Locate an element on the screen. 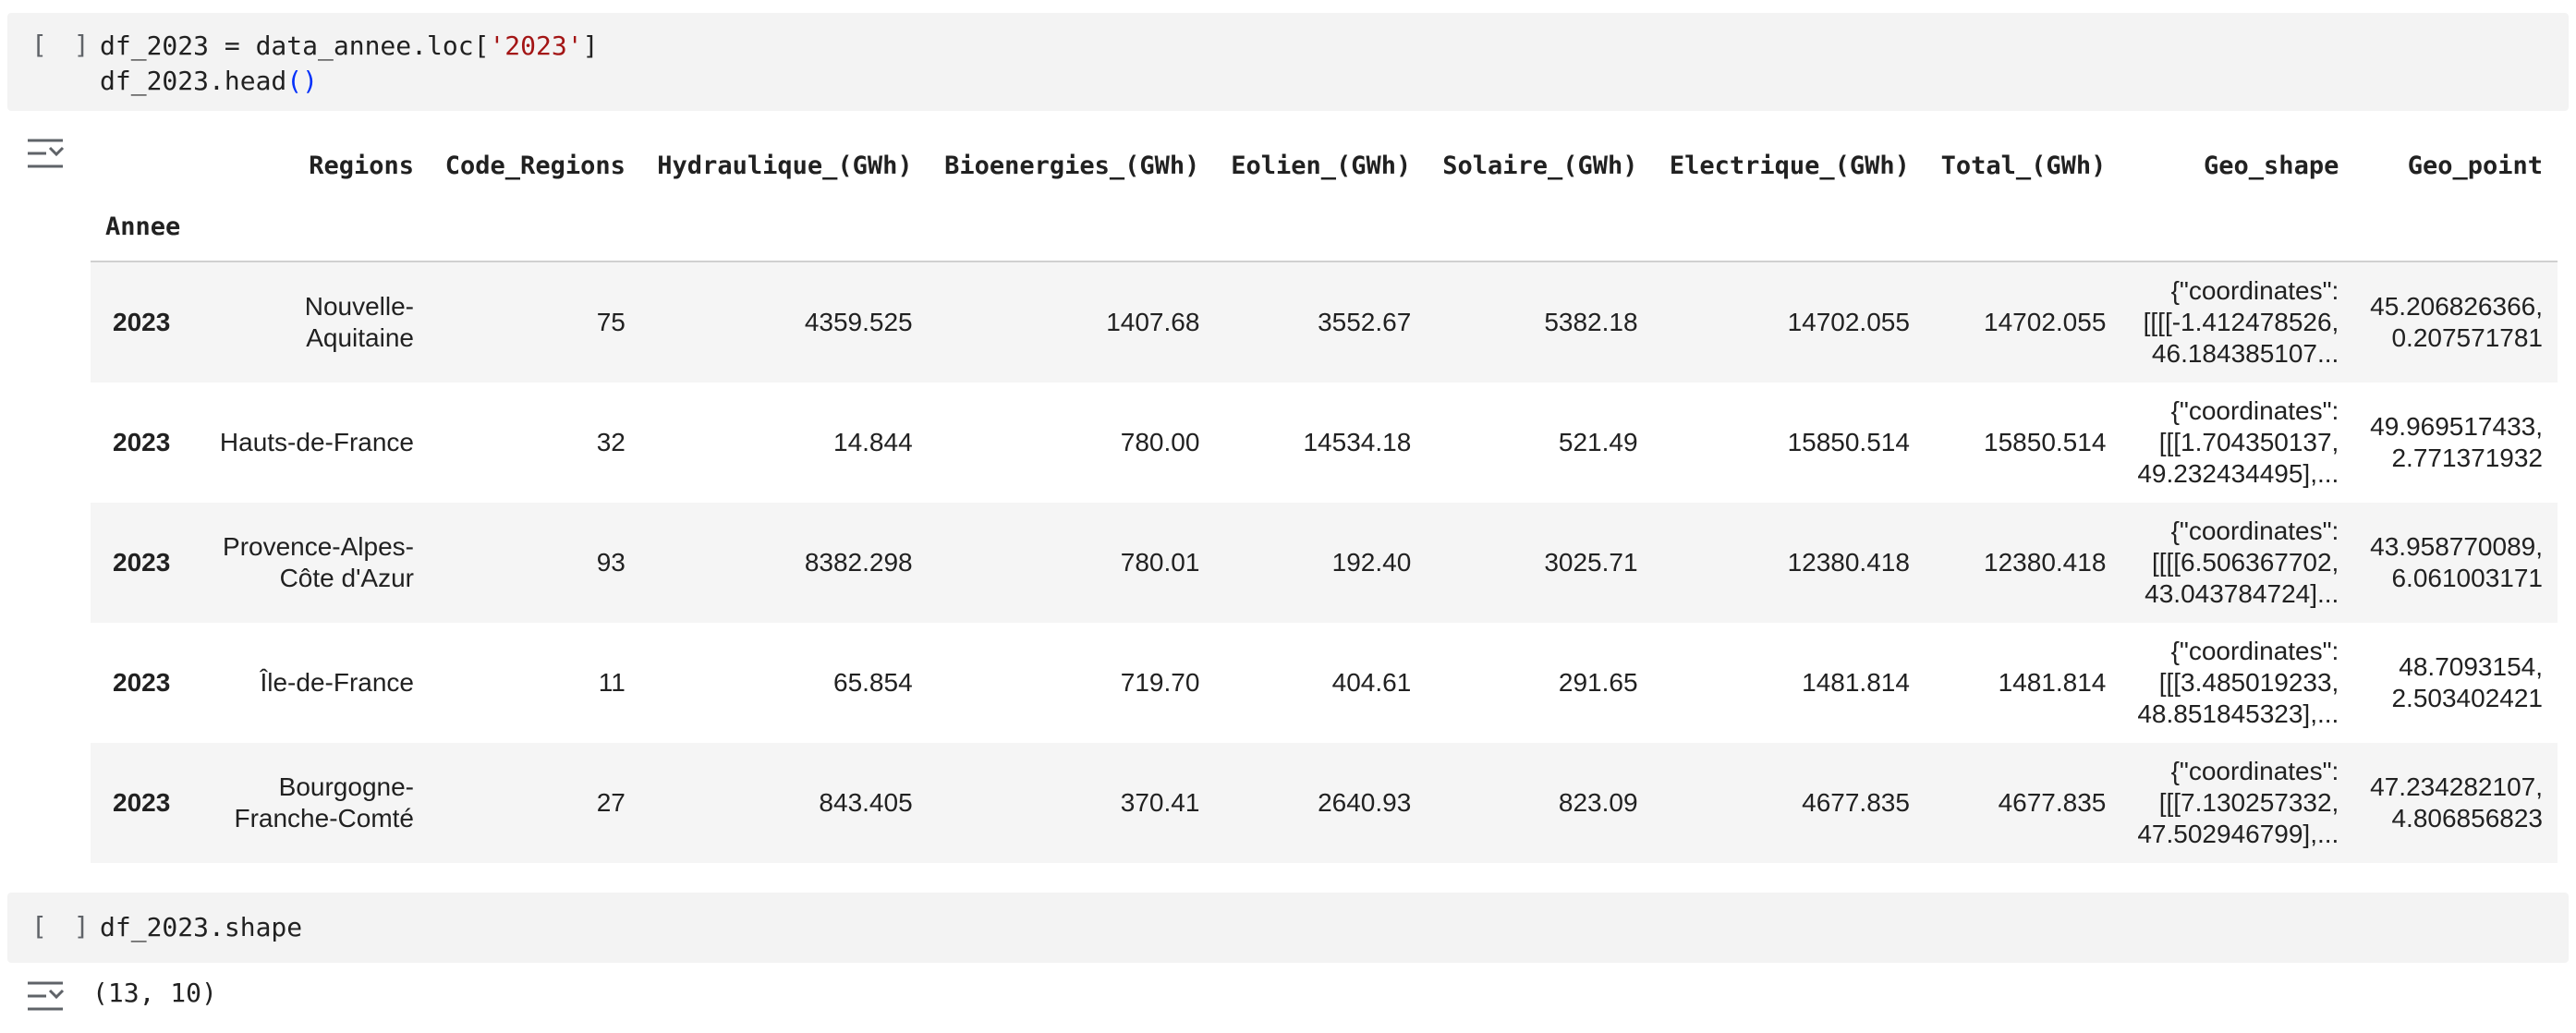 The height and width of the screenshot is (1033, 2576). cell-bioenergies: 1407.68 is located at coordinates (1071, 322).